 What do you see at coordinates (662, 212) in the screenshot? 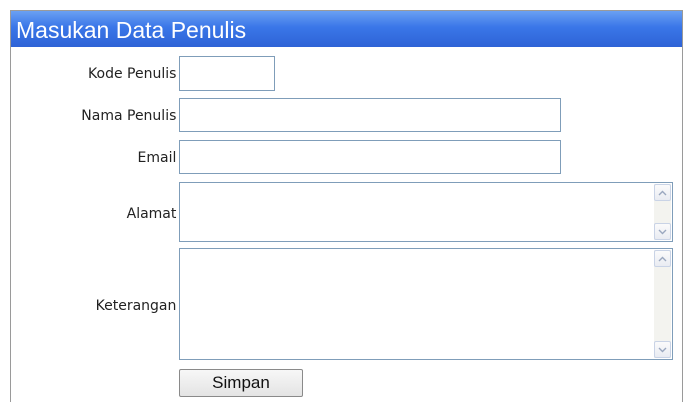
I see `alamat-scrollbar` at bounding box center [662, 212].